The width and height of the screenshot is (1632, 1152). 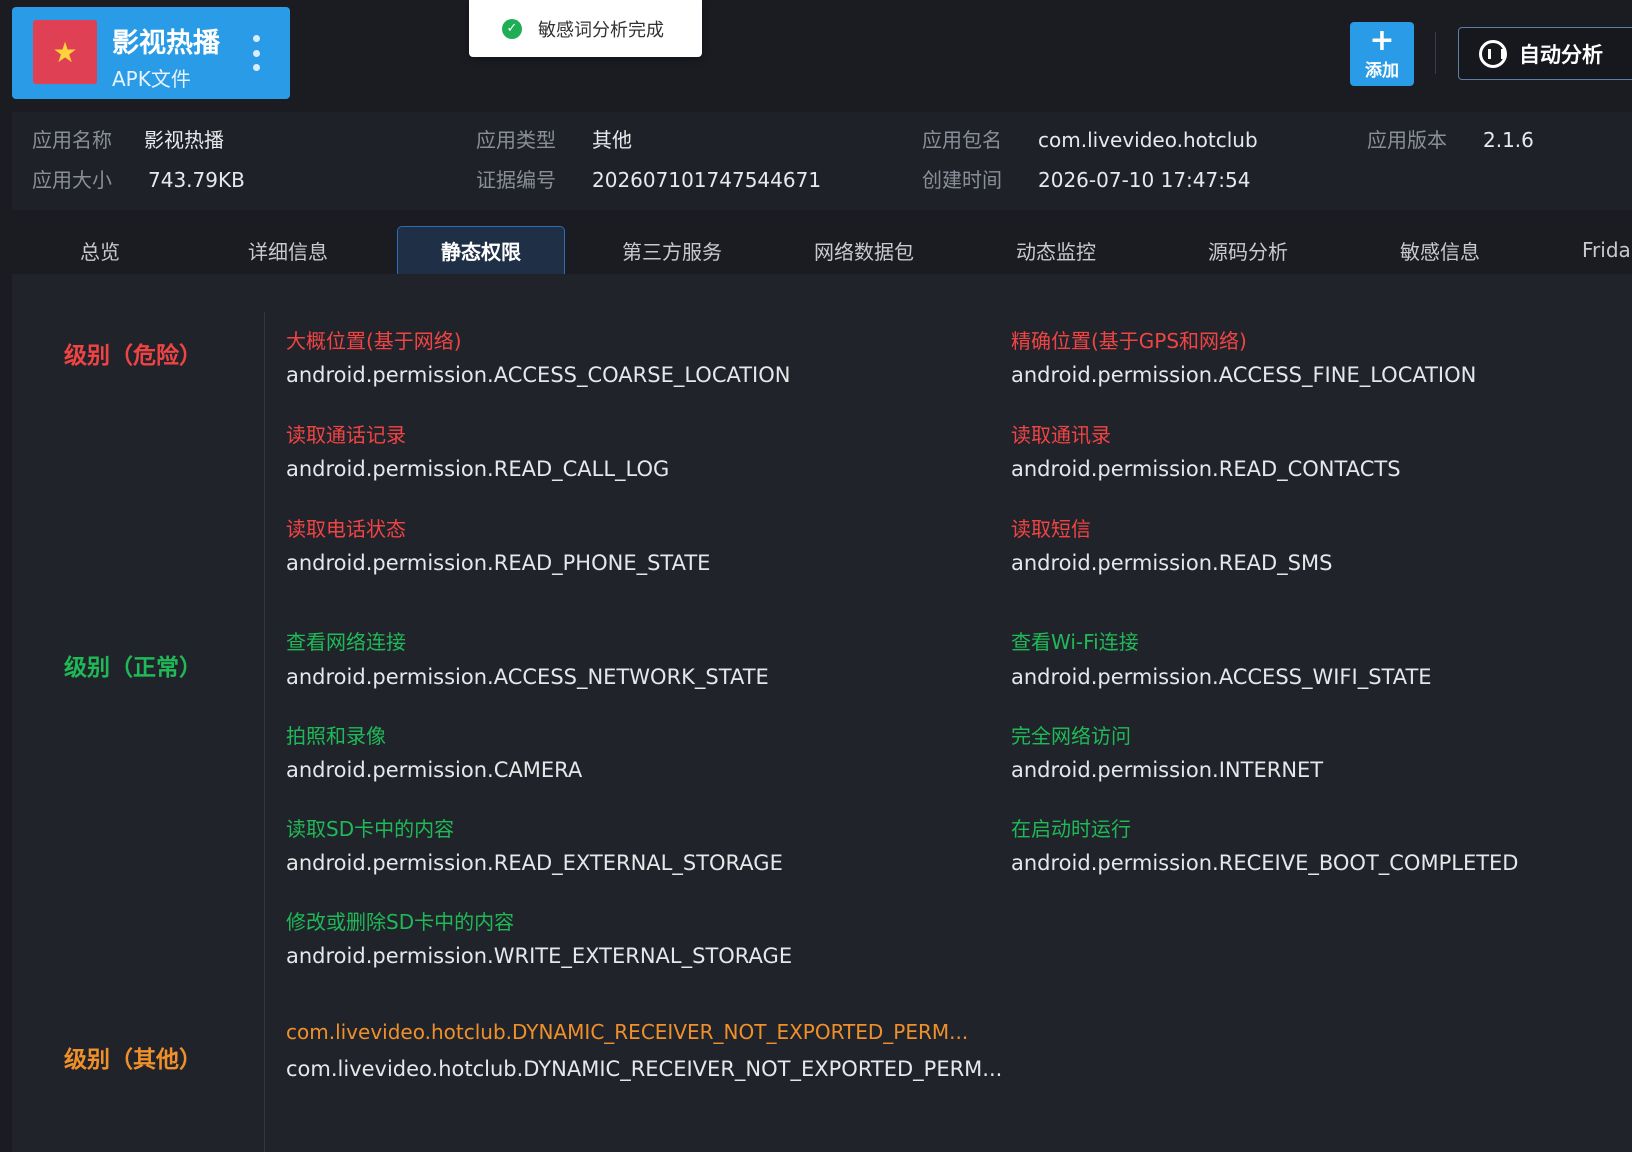 I want to click on info-value: 2026-07-10 17:47:54, so click(x=1144, y=180).